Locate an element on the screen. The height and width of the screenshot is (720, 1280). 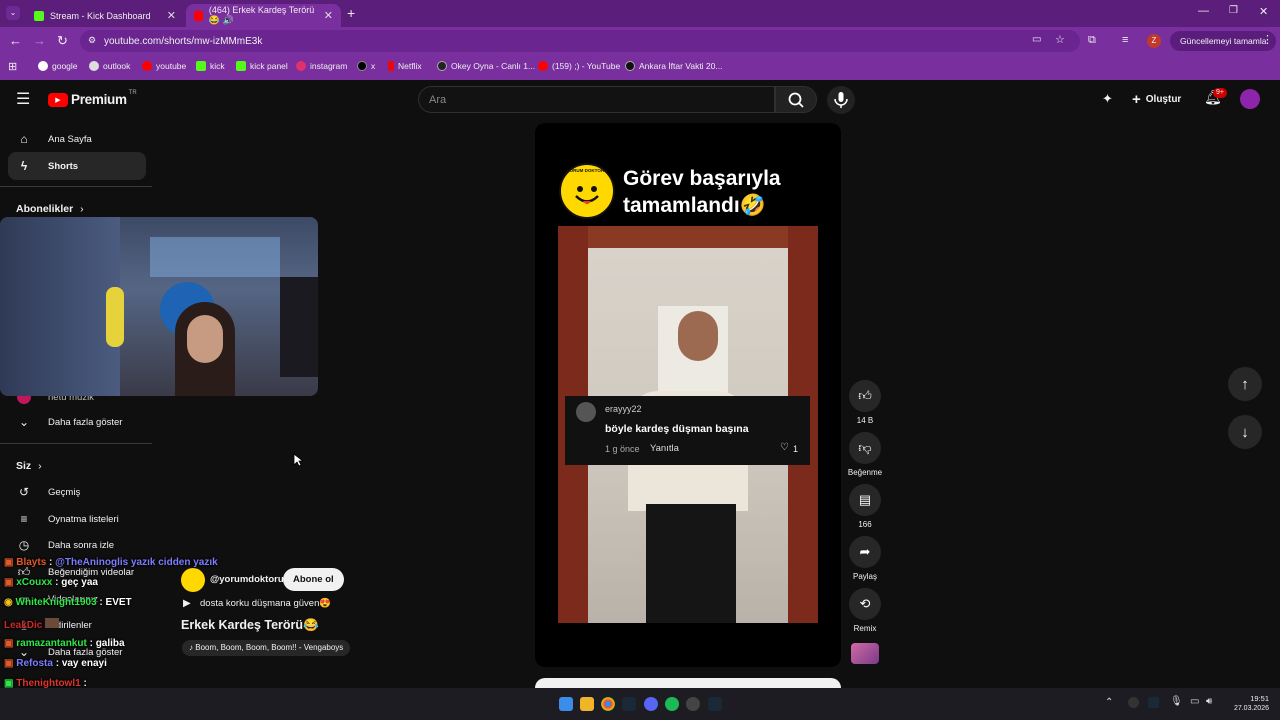
home-icon: ⌂ is located at coordinates (24, 139).